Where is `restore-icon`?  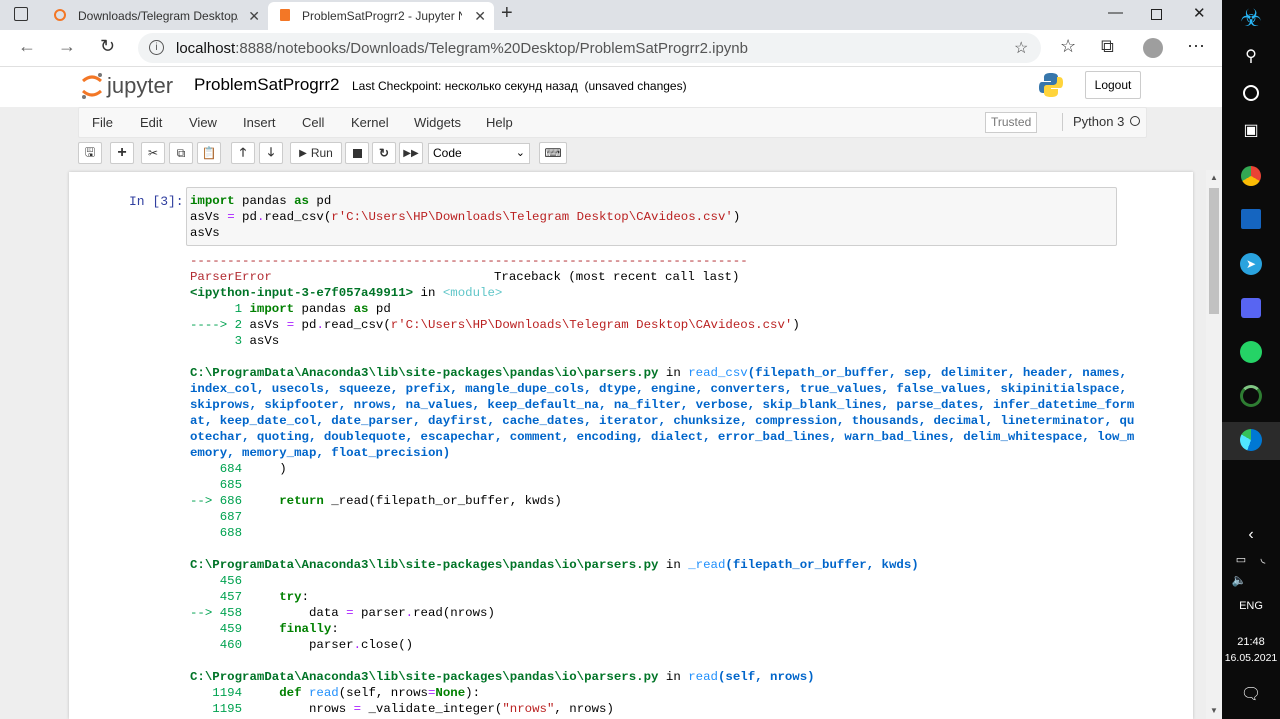 restore-icon is located at coordinates (1156, 14).